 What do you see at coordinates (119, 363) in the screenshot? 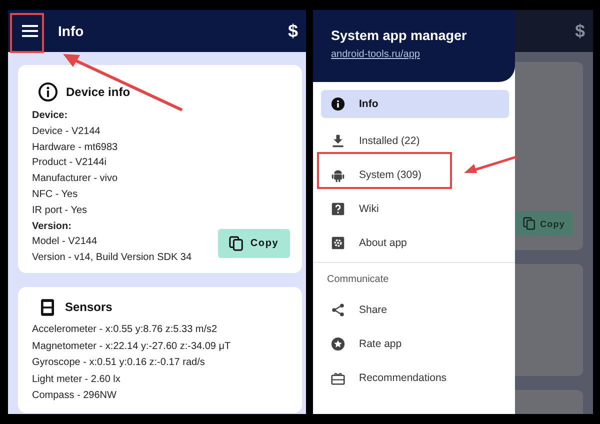
I see `sensor-reading: Gyroscope - x:0.51 y:0.16 z:-0.17 rad/s` at bounding box center [119, 363].